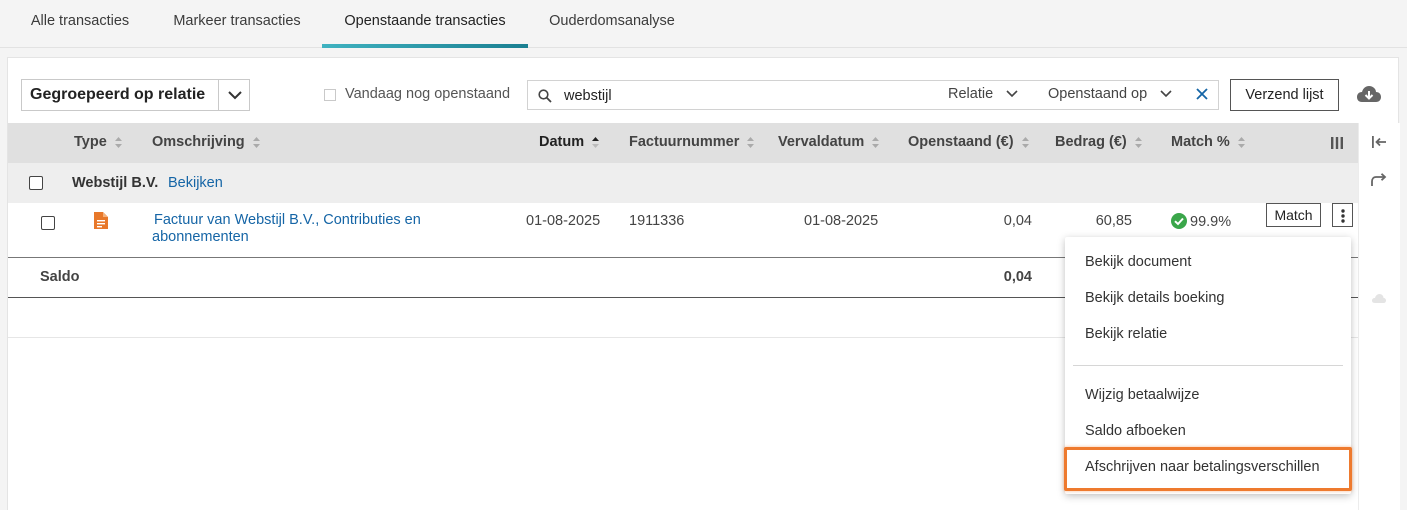 The width and height of the screenshot is (1407, 510). Describe the element at coordinates (206, 142) in the screenshot. I see `col-omschrijving: Omschrijving` at that location.